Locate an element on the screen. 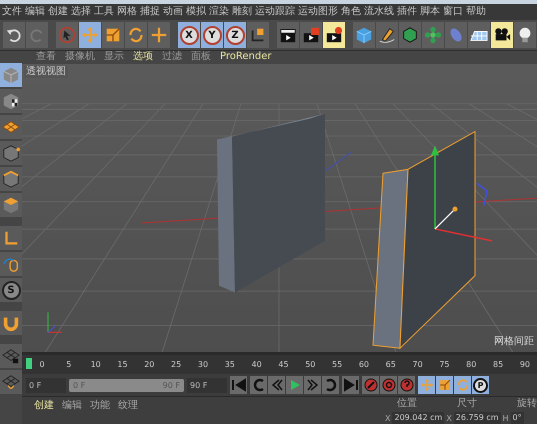 This screenshot has width=537, height=424. pen-icon is located at coordinates (387, 35).